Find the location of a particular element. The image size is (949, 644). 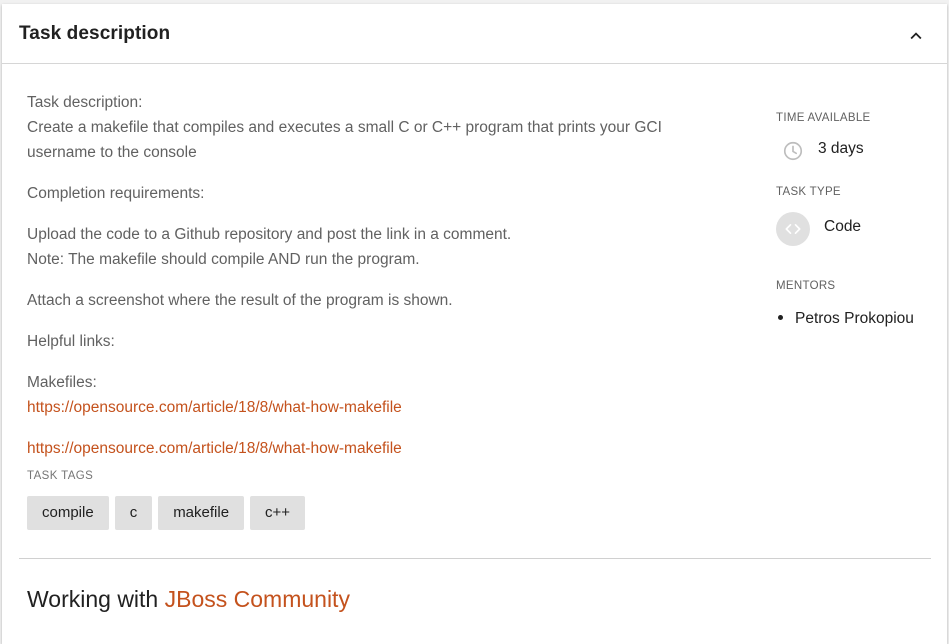

card-header: Task description is located at coordinates (474, 34).